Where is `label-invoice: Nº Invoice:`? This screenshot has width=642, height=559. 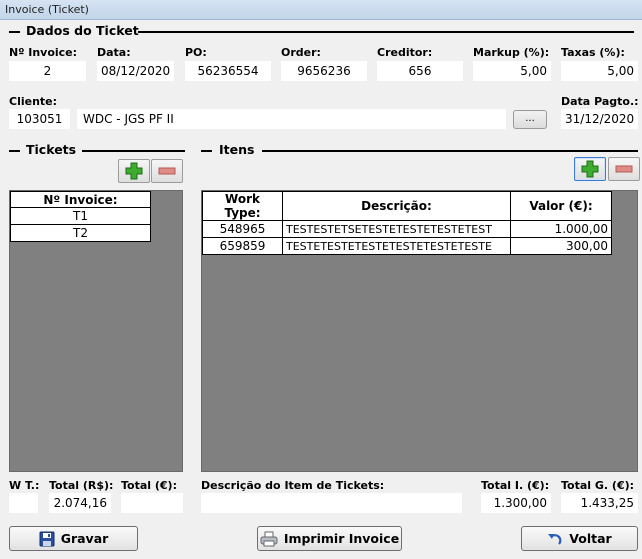
label-invoice: Nº Invoice: is located at coordinates (43, 52).